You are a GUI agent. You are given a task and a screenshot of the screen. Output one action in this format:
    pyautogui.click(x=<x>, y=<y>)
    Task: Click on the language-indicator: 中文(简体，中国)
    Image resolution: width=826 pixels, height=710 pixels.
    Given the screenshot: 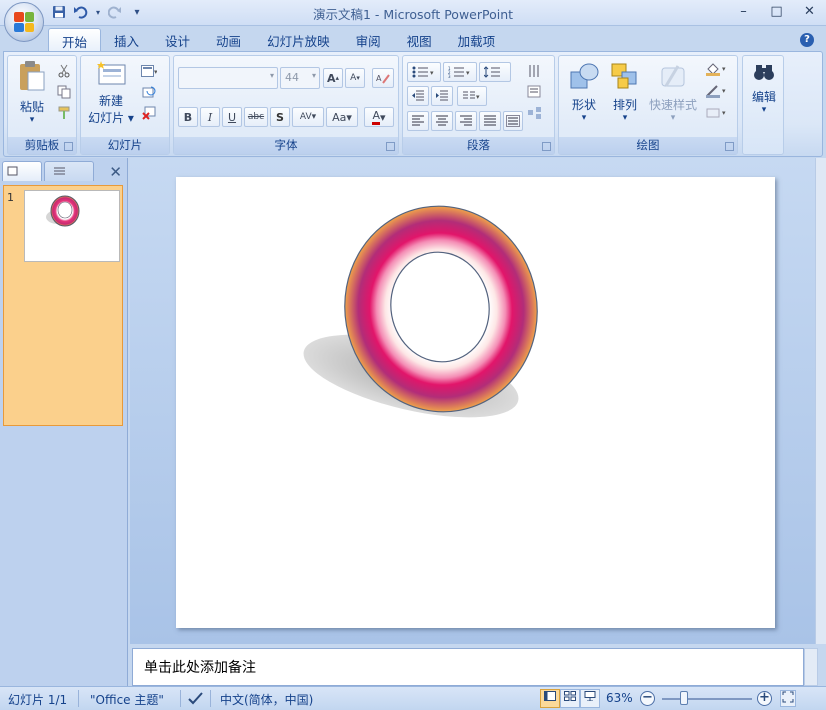 What is the action you would take?
    pyautogui.click(x=266, y=699)
    